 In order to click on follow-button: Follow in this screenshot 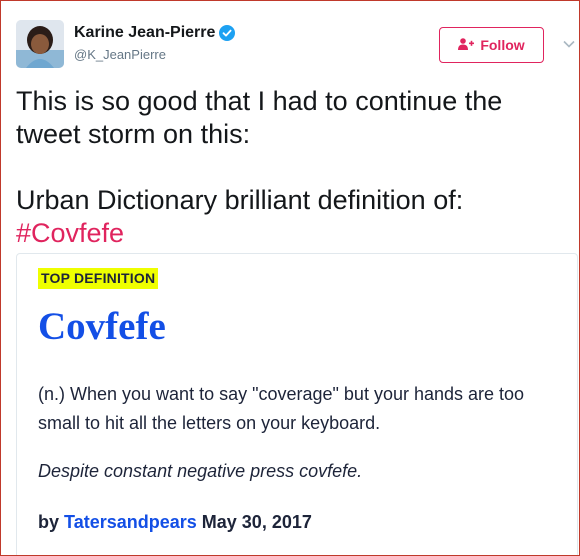, I will do `click(491, 45)`.